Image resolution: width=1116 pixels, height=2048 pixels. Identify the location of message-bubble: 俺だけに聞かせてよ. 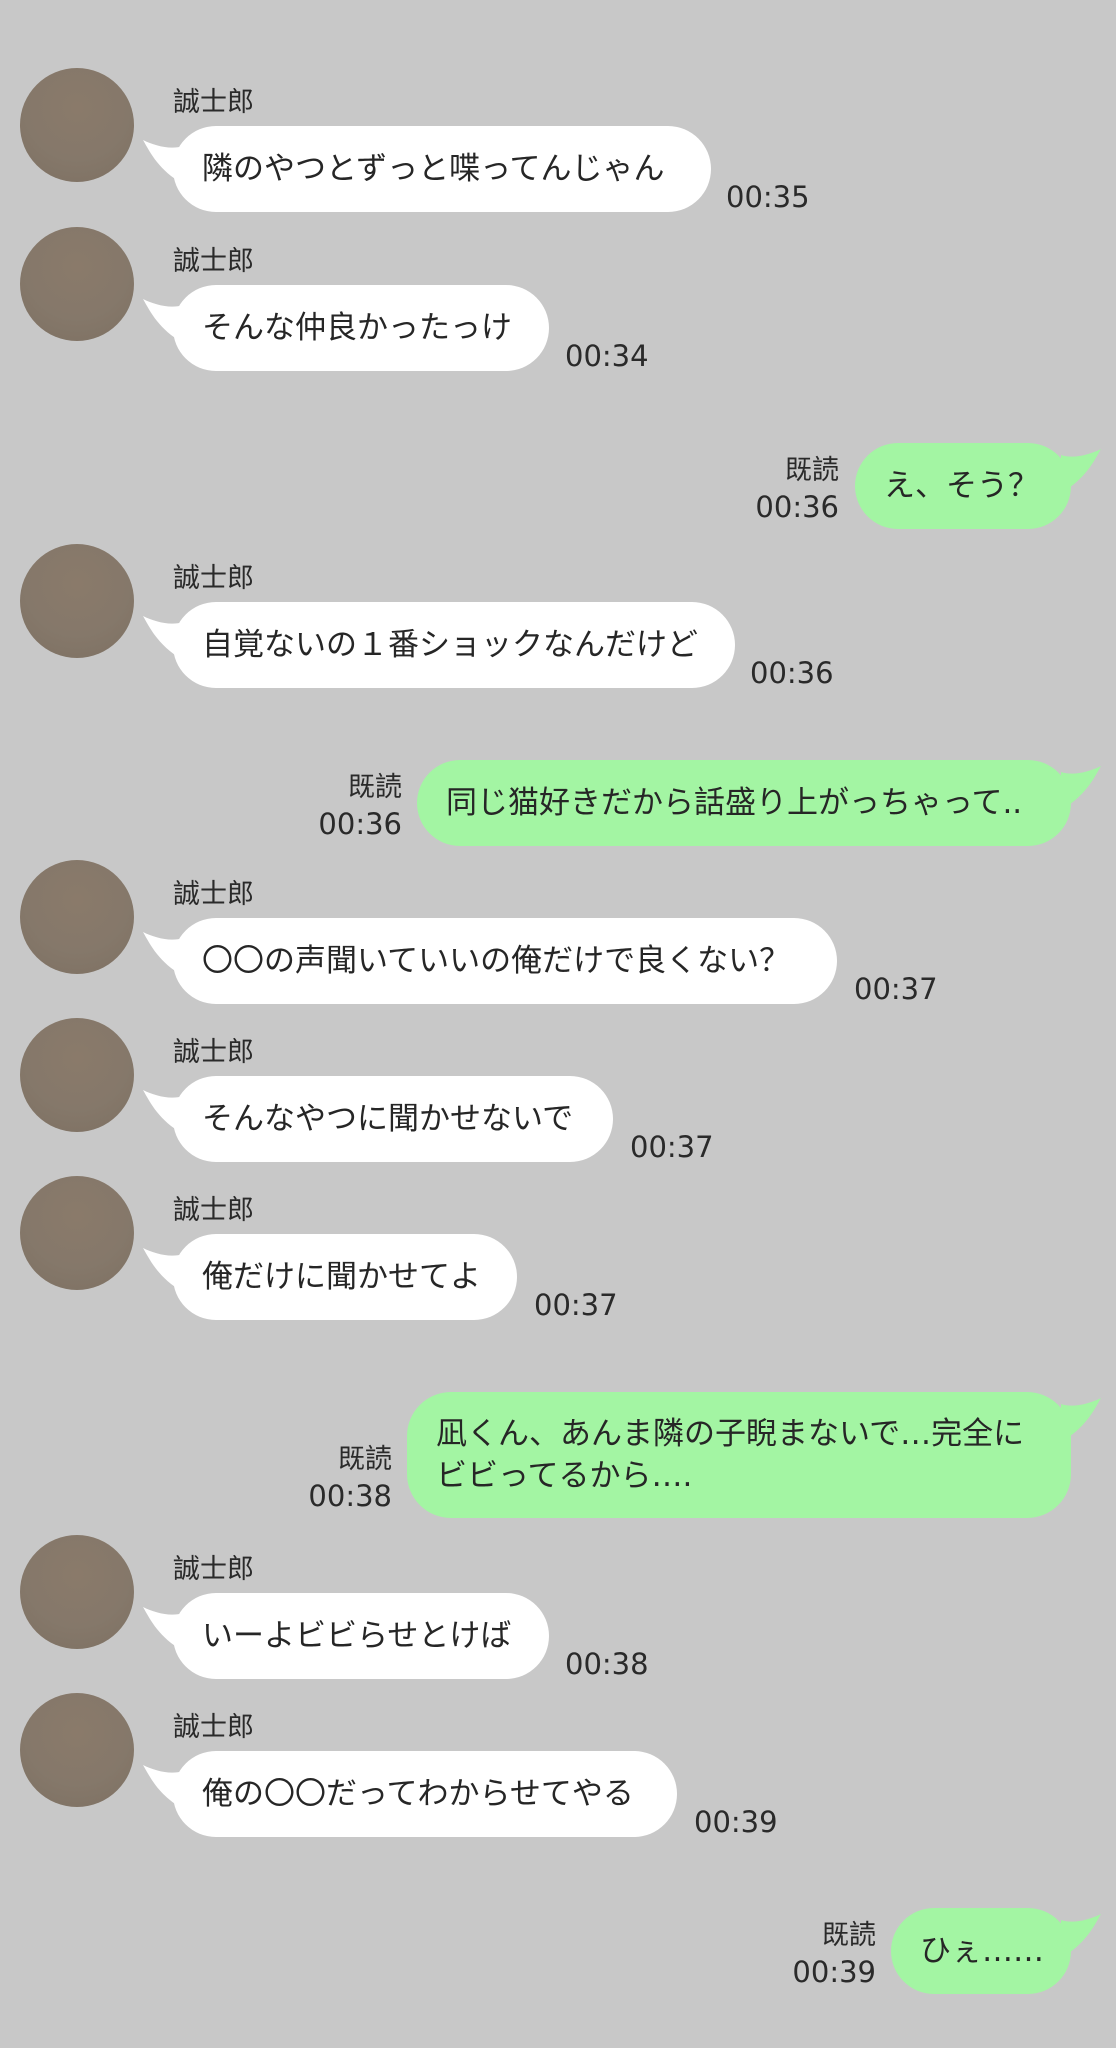
(345, 1277).